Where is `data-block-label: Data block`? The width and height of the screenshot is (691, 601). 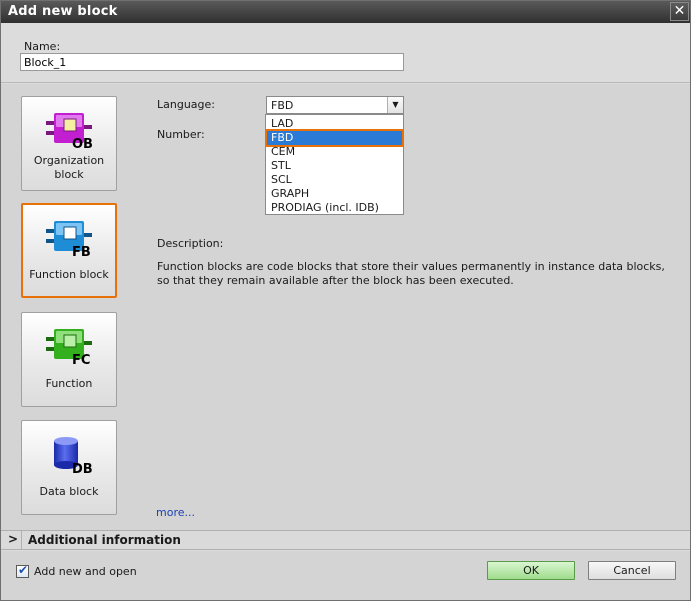
data-block-label: Data block is located at coordinates (69, 491).